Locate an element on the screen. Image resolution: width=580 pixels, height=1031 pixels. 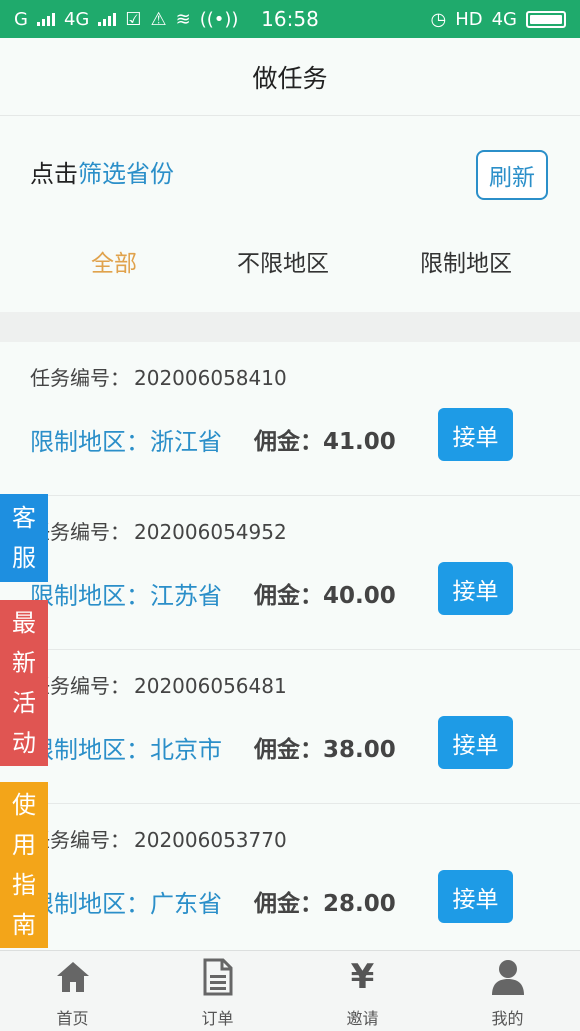
status-bar: G 4G ☑ ⚠ ≋ ((•)) 16:58 ◷ HD 4G is located at coordinates (290, 19).